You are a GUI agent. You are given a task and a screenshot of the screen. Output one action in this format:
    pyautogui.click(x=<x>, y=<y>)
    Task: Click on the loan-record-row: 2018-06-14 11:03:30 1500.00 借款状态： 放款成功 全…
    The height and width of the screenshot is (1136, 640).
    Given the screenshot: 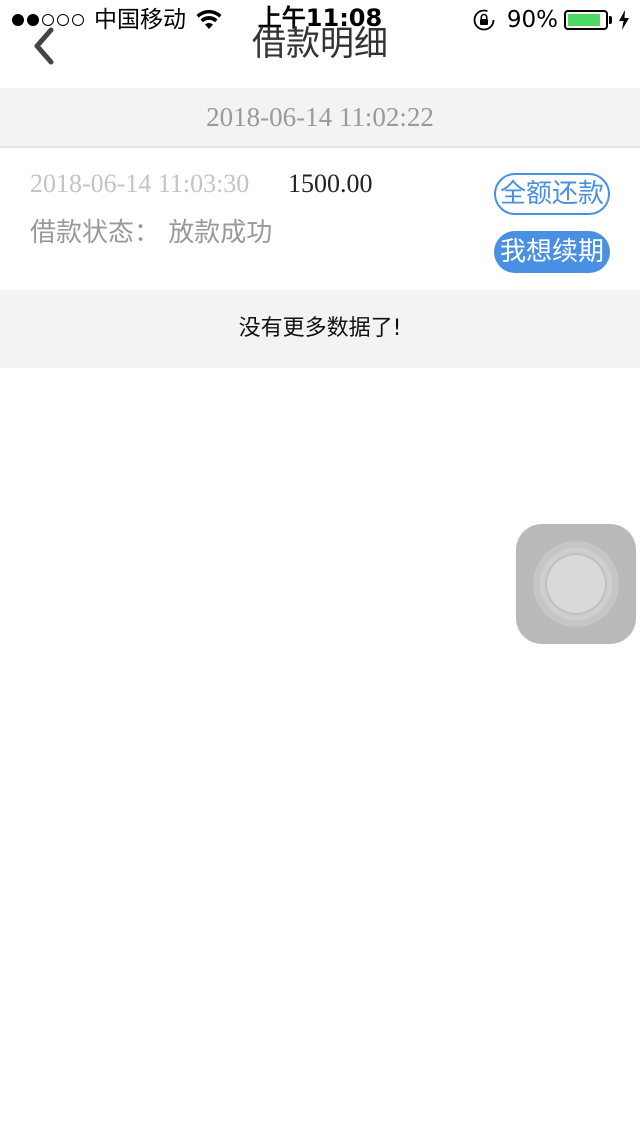 What is the action you would take?
    pyautogui.click(x=320, y=219)
    